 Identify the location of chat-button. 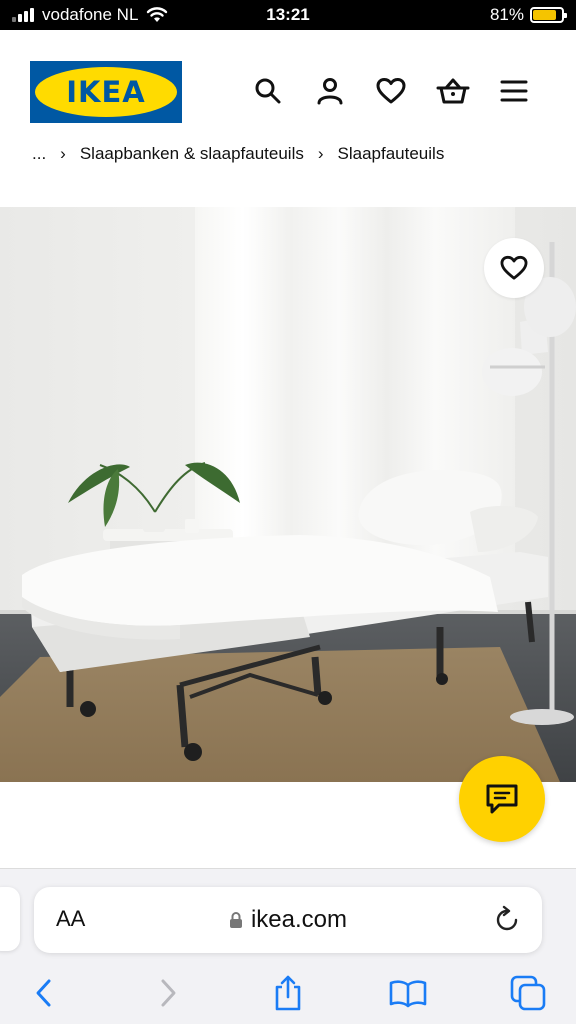
(502, 799).